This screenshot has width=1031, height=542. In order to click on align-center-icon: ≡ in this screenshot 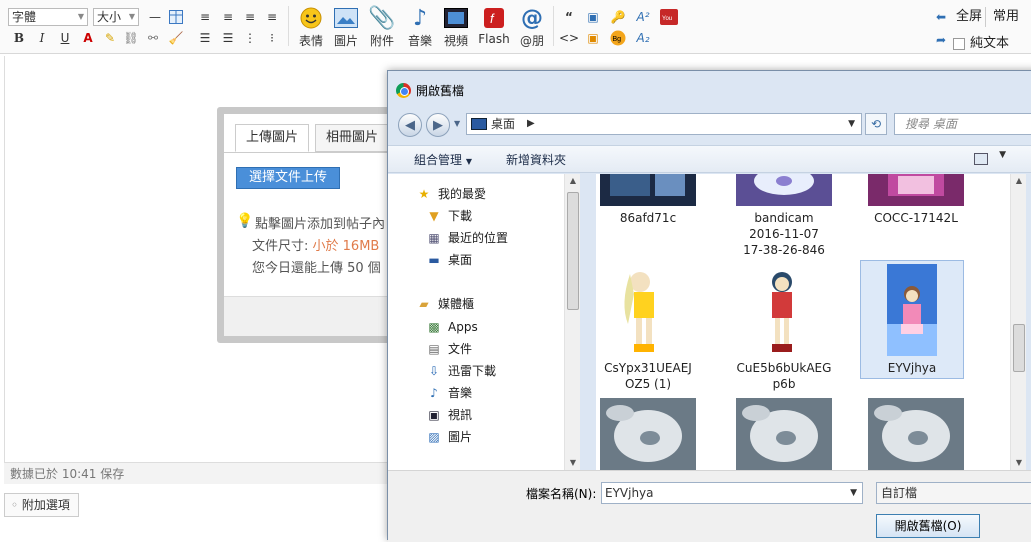, I will do `click(228, 17)`.